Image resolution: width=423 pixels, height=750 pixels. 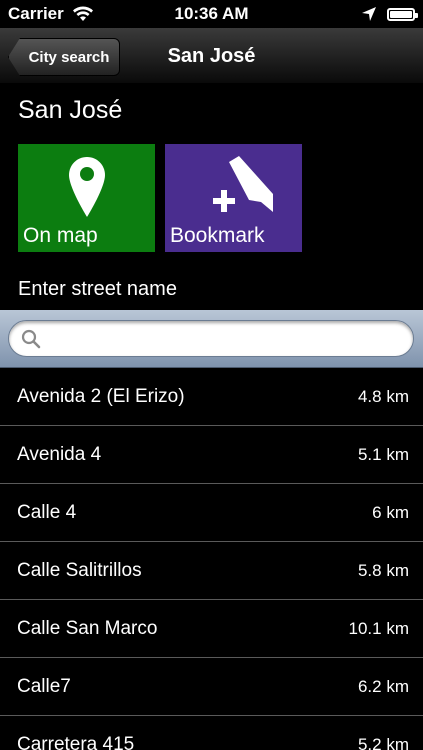 I want to click on street-row: Calle San Marco 10.1 km, so click(x=211, y=629).